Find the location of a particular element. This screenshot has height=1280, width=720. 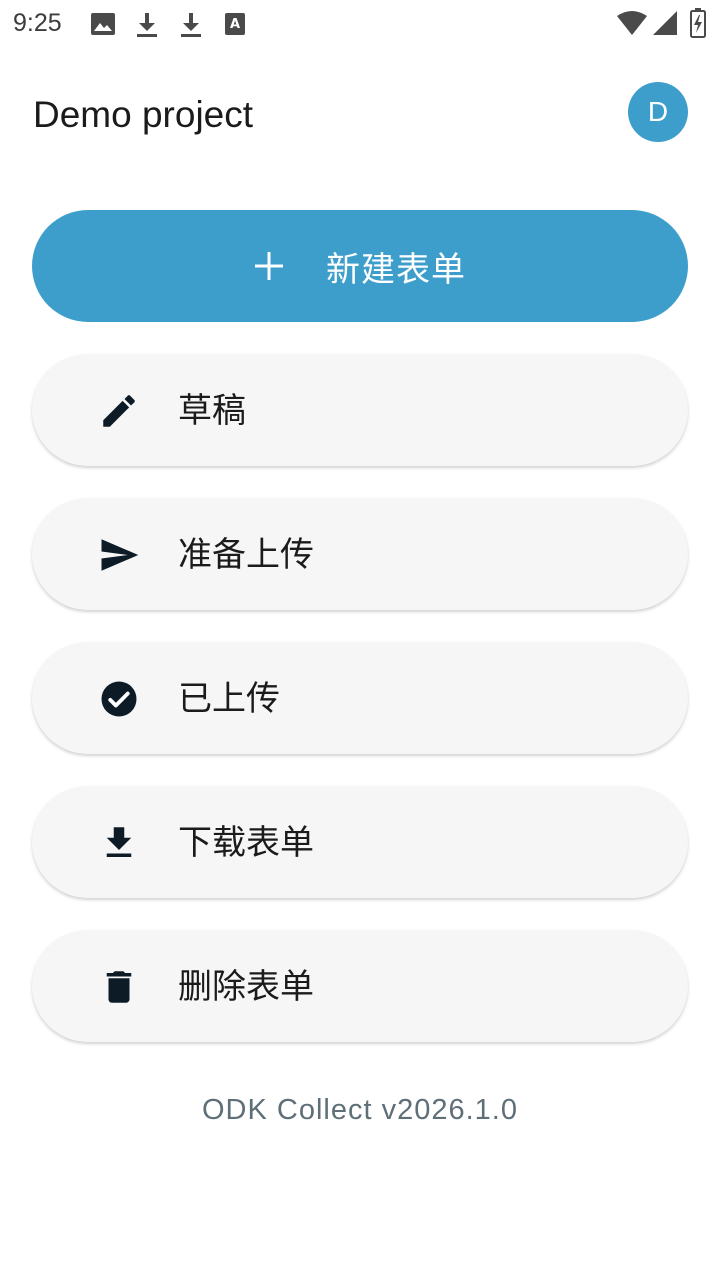

plus-icon is located at coordinates (269, 266).